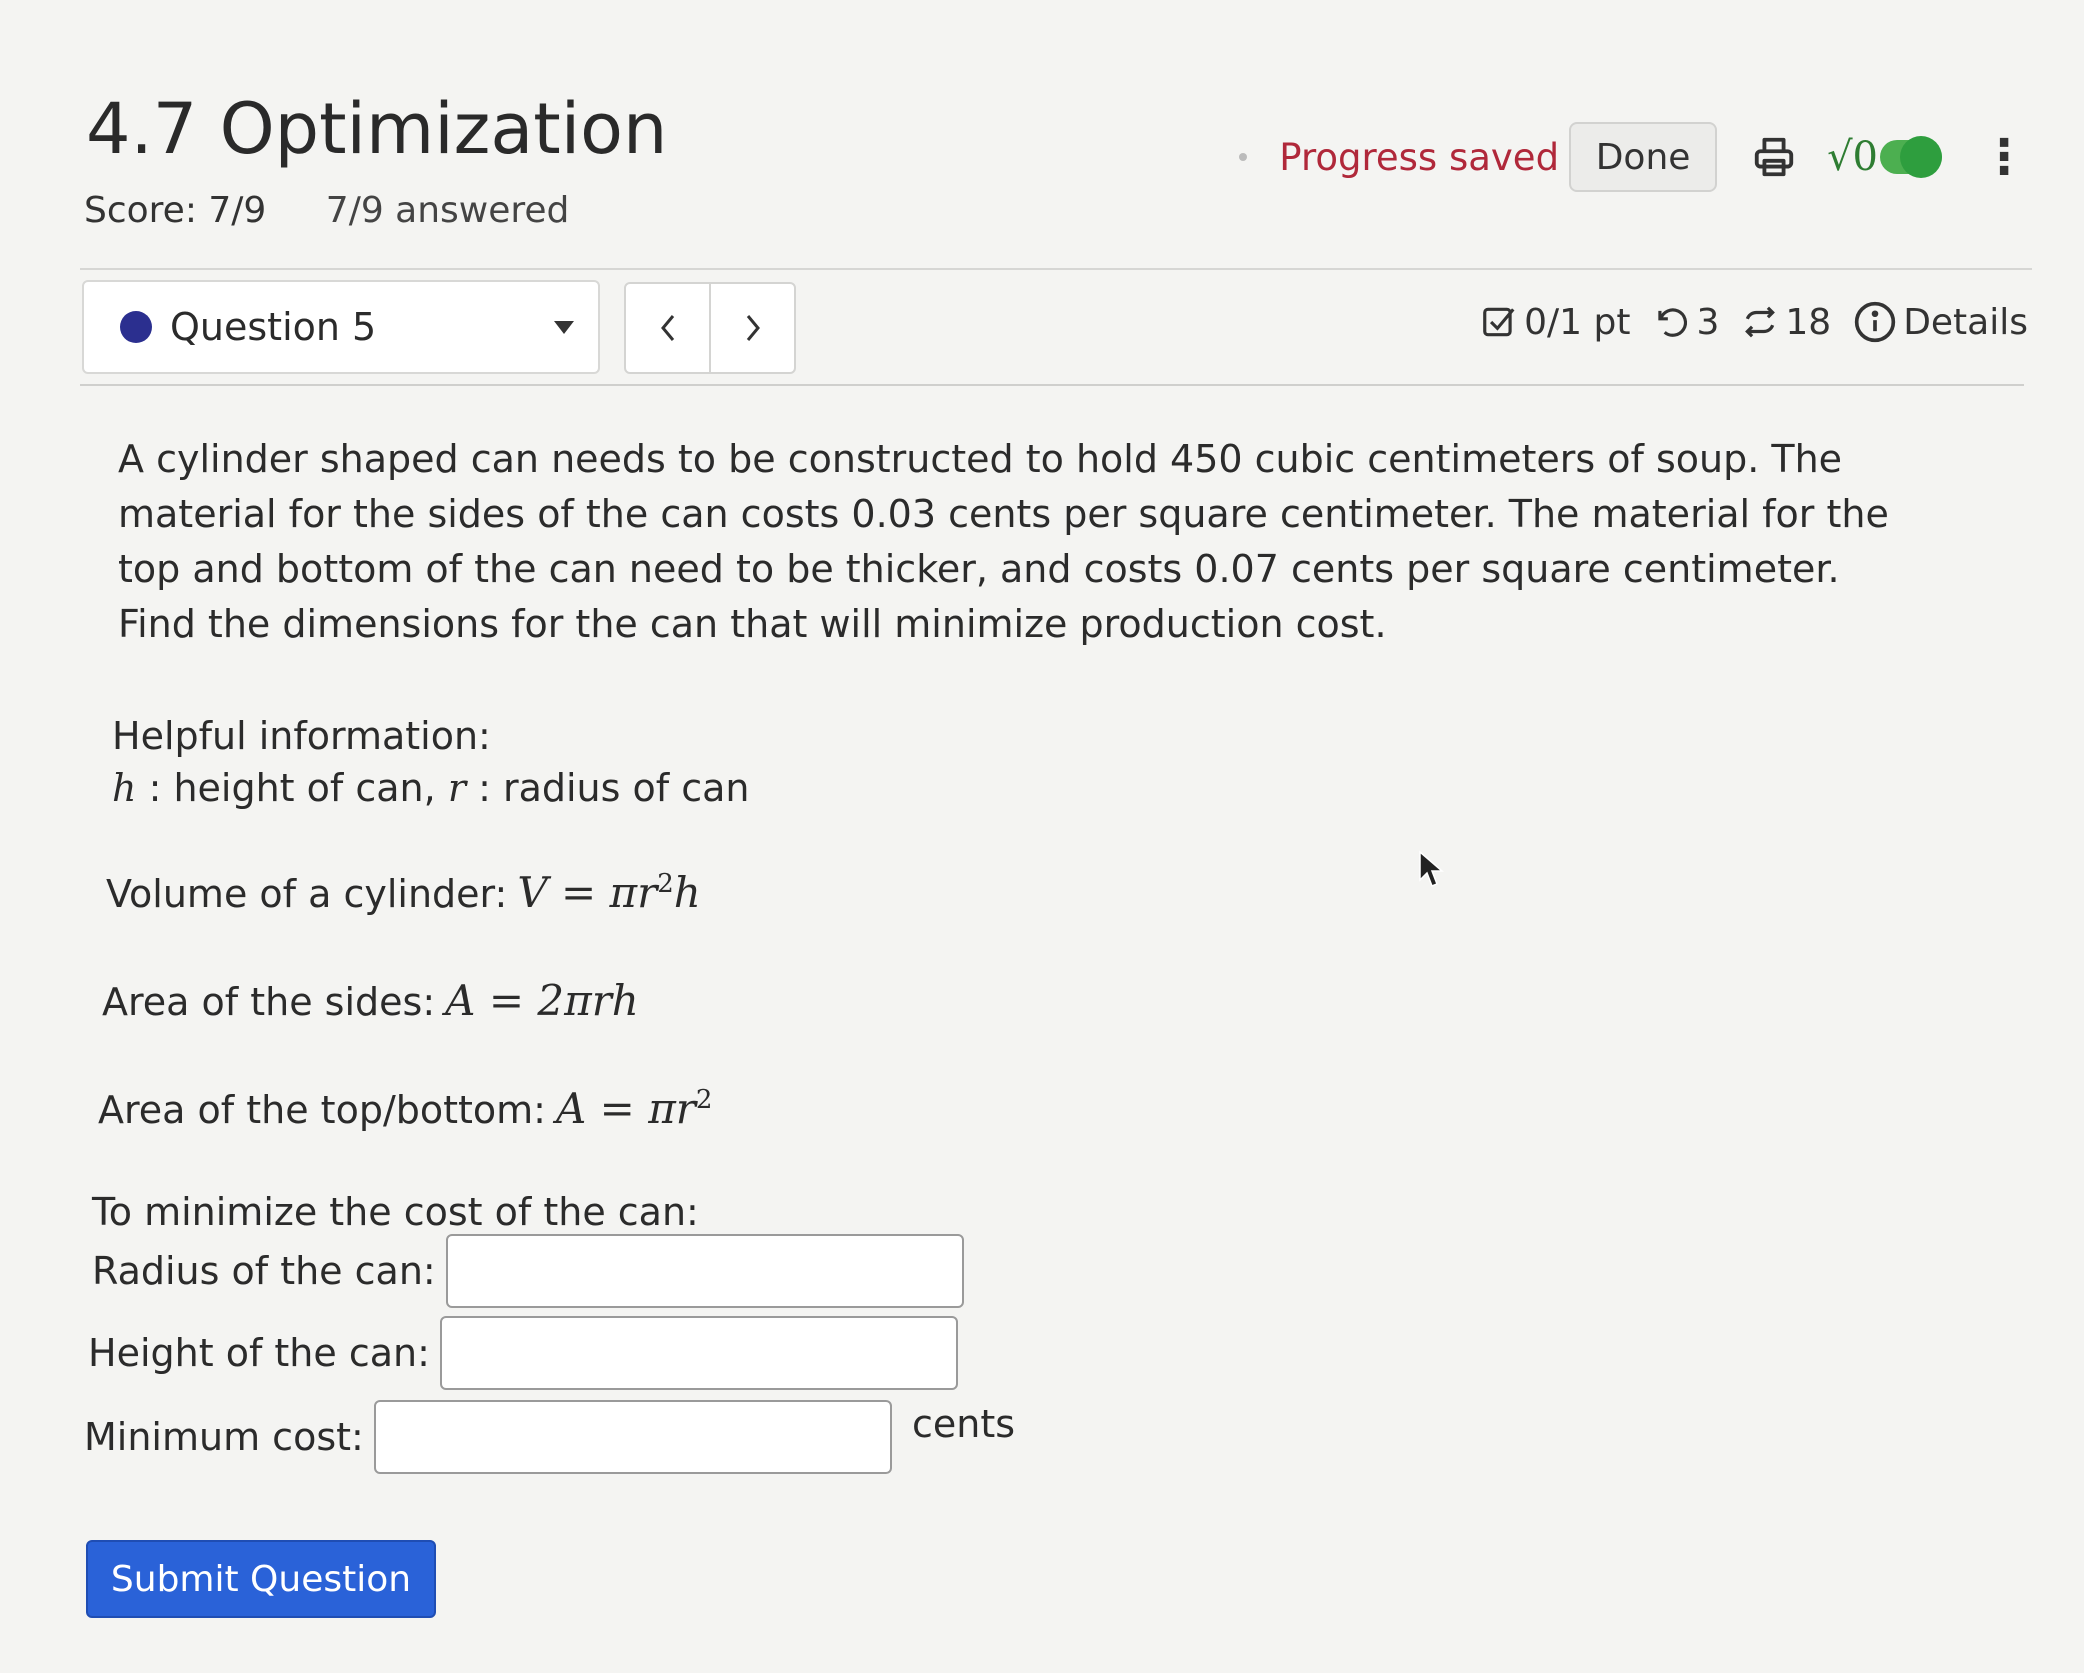 Image resolution: width=2084 pixels, height=1673 pixels. I want to click on question-selector: Question 5, so click(341, 327).